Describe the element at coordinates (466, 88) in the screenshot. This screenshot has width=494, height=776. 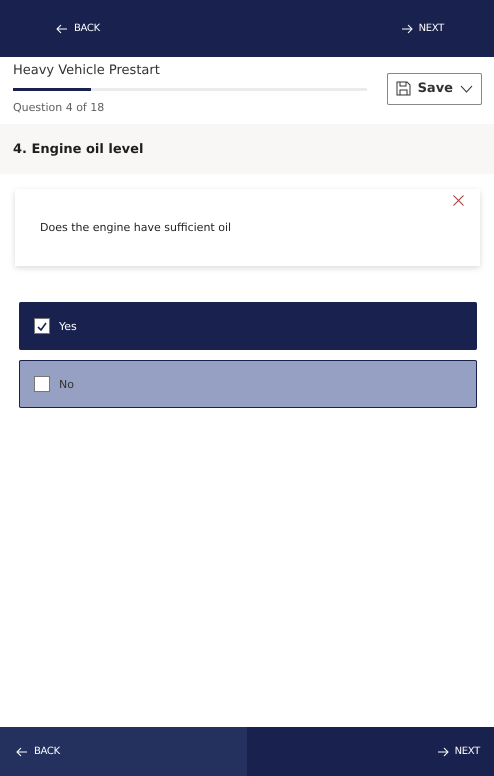
I see `chevron-down-icon` at that location.